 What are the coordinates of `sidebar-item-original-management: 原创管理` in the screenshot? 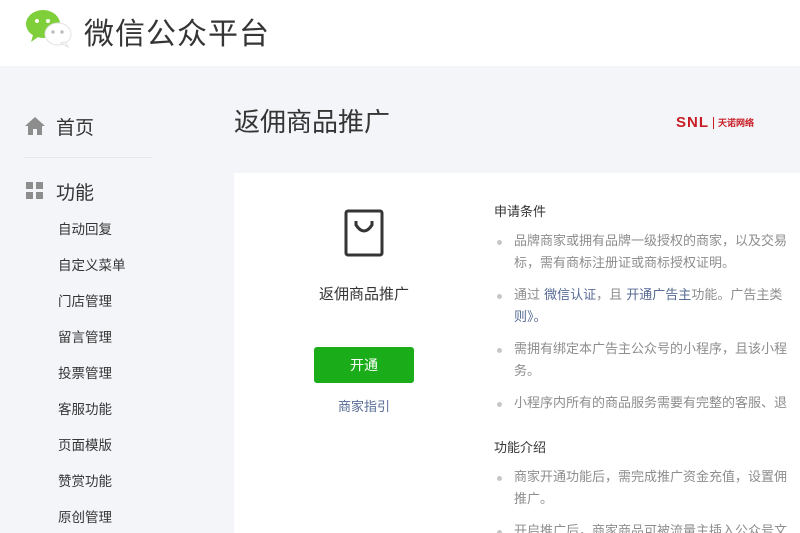 It's located at (92, 519).